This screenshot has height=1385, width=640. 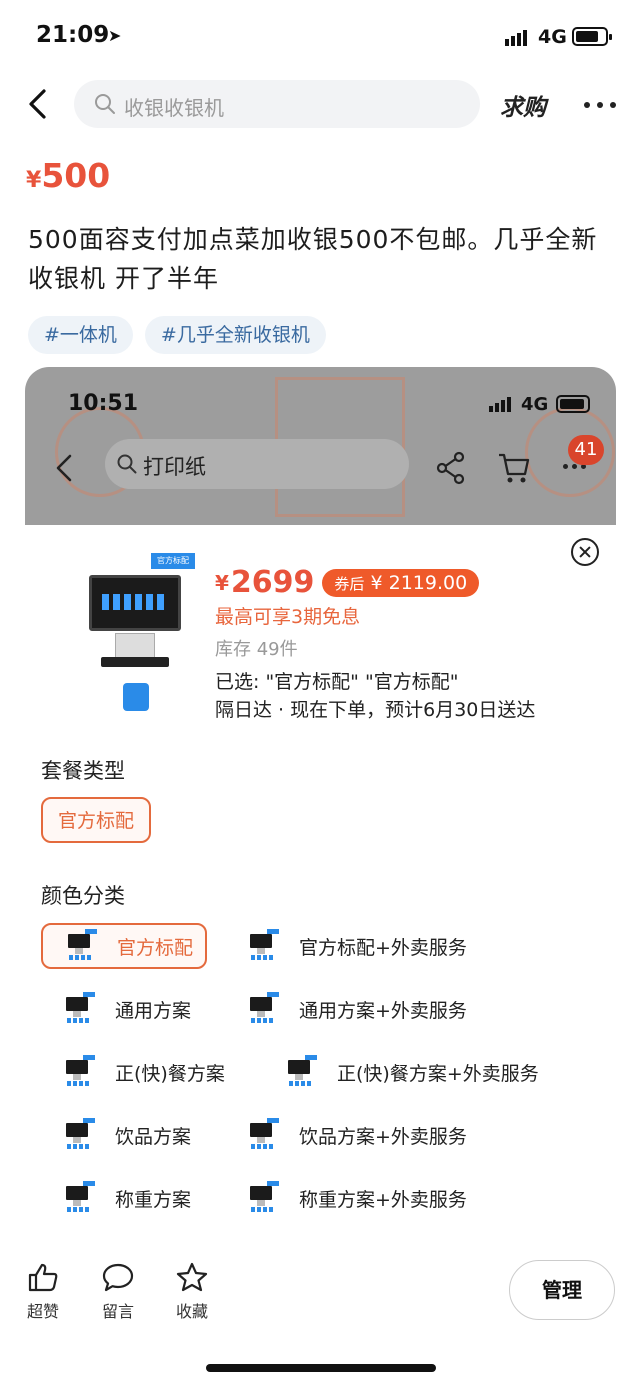 What do you see at coordinates (135, 603) in the screenshot?
I see `pos-monitor-shape` at bounding box center [135, 603].